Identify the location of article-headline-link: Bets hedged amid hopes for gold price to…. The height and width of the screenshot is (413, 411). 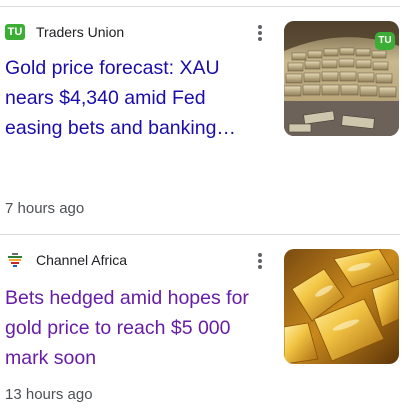
(127, 328).